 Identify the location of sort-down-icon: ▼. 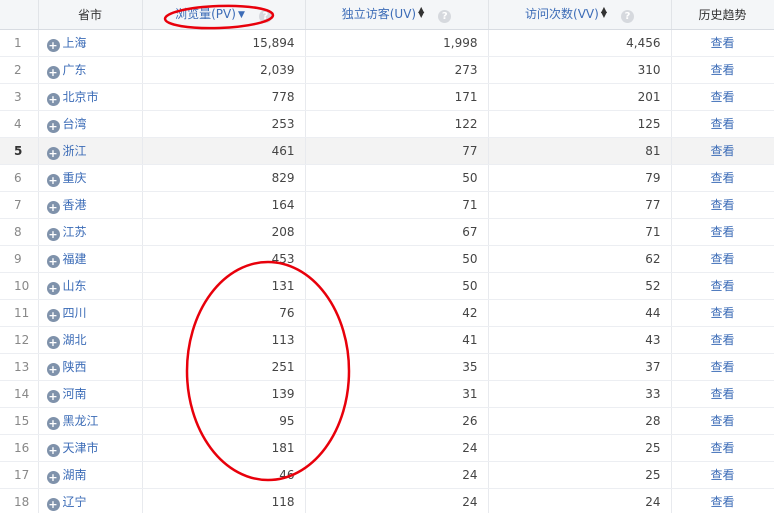
(241, 15).